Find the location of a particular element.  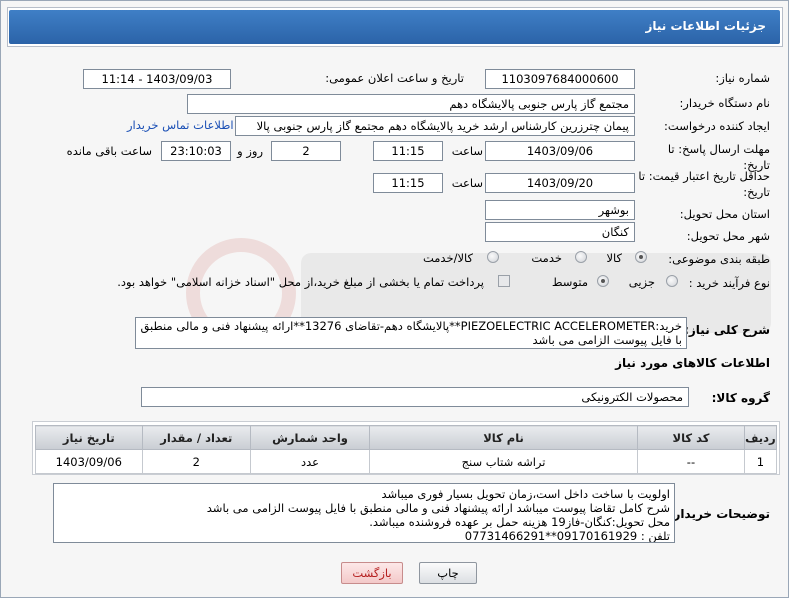

goods-group-label: گروه کالا: is located at coordinates (740, 398).